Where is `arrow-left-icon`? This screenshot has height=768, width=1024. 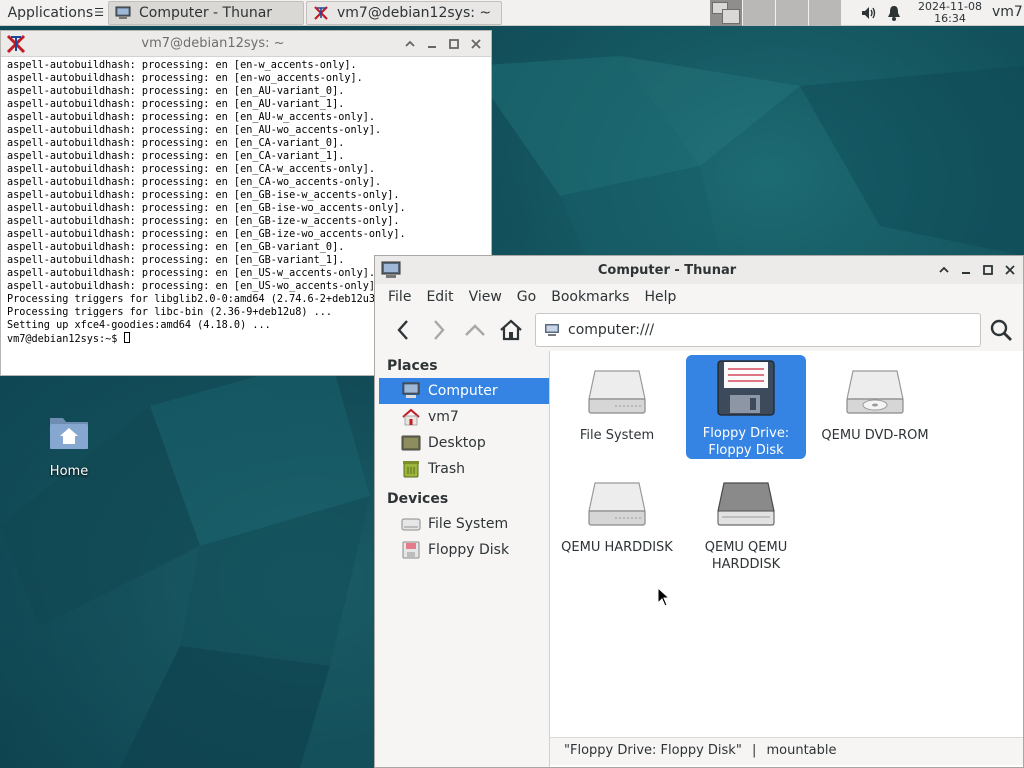 arrow-left-icon is located at coordinates (402, 330).